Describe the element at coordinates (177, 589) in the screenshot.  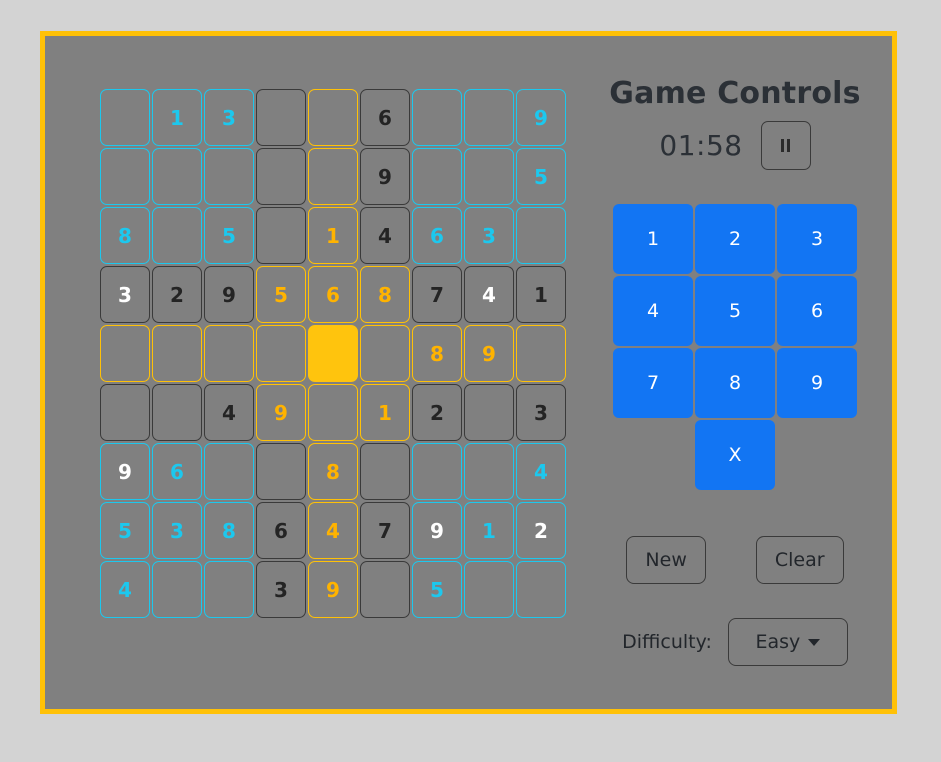
I see `cell-r9-c2` at that location.